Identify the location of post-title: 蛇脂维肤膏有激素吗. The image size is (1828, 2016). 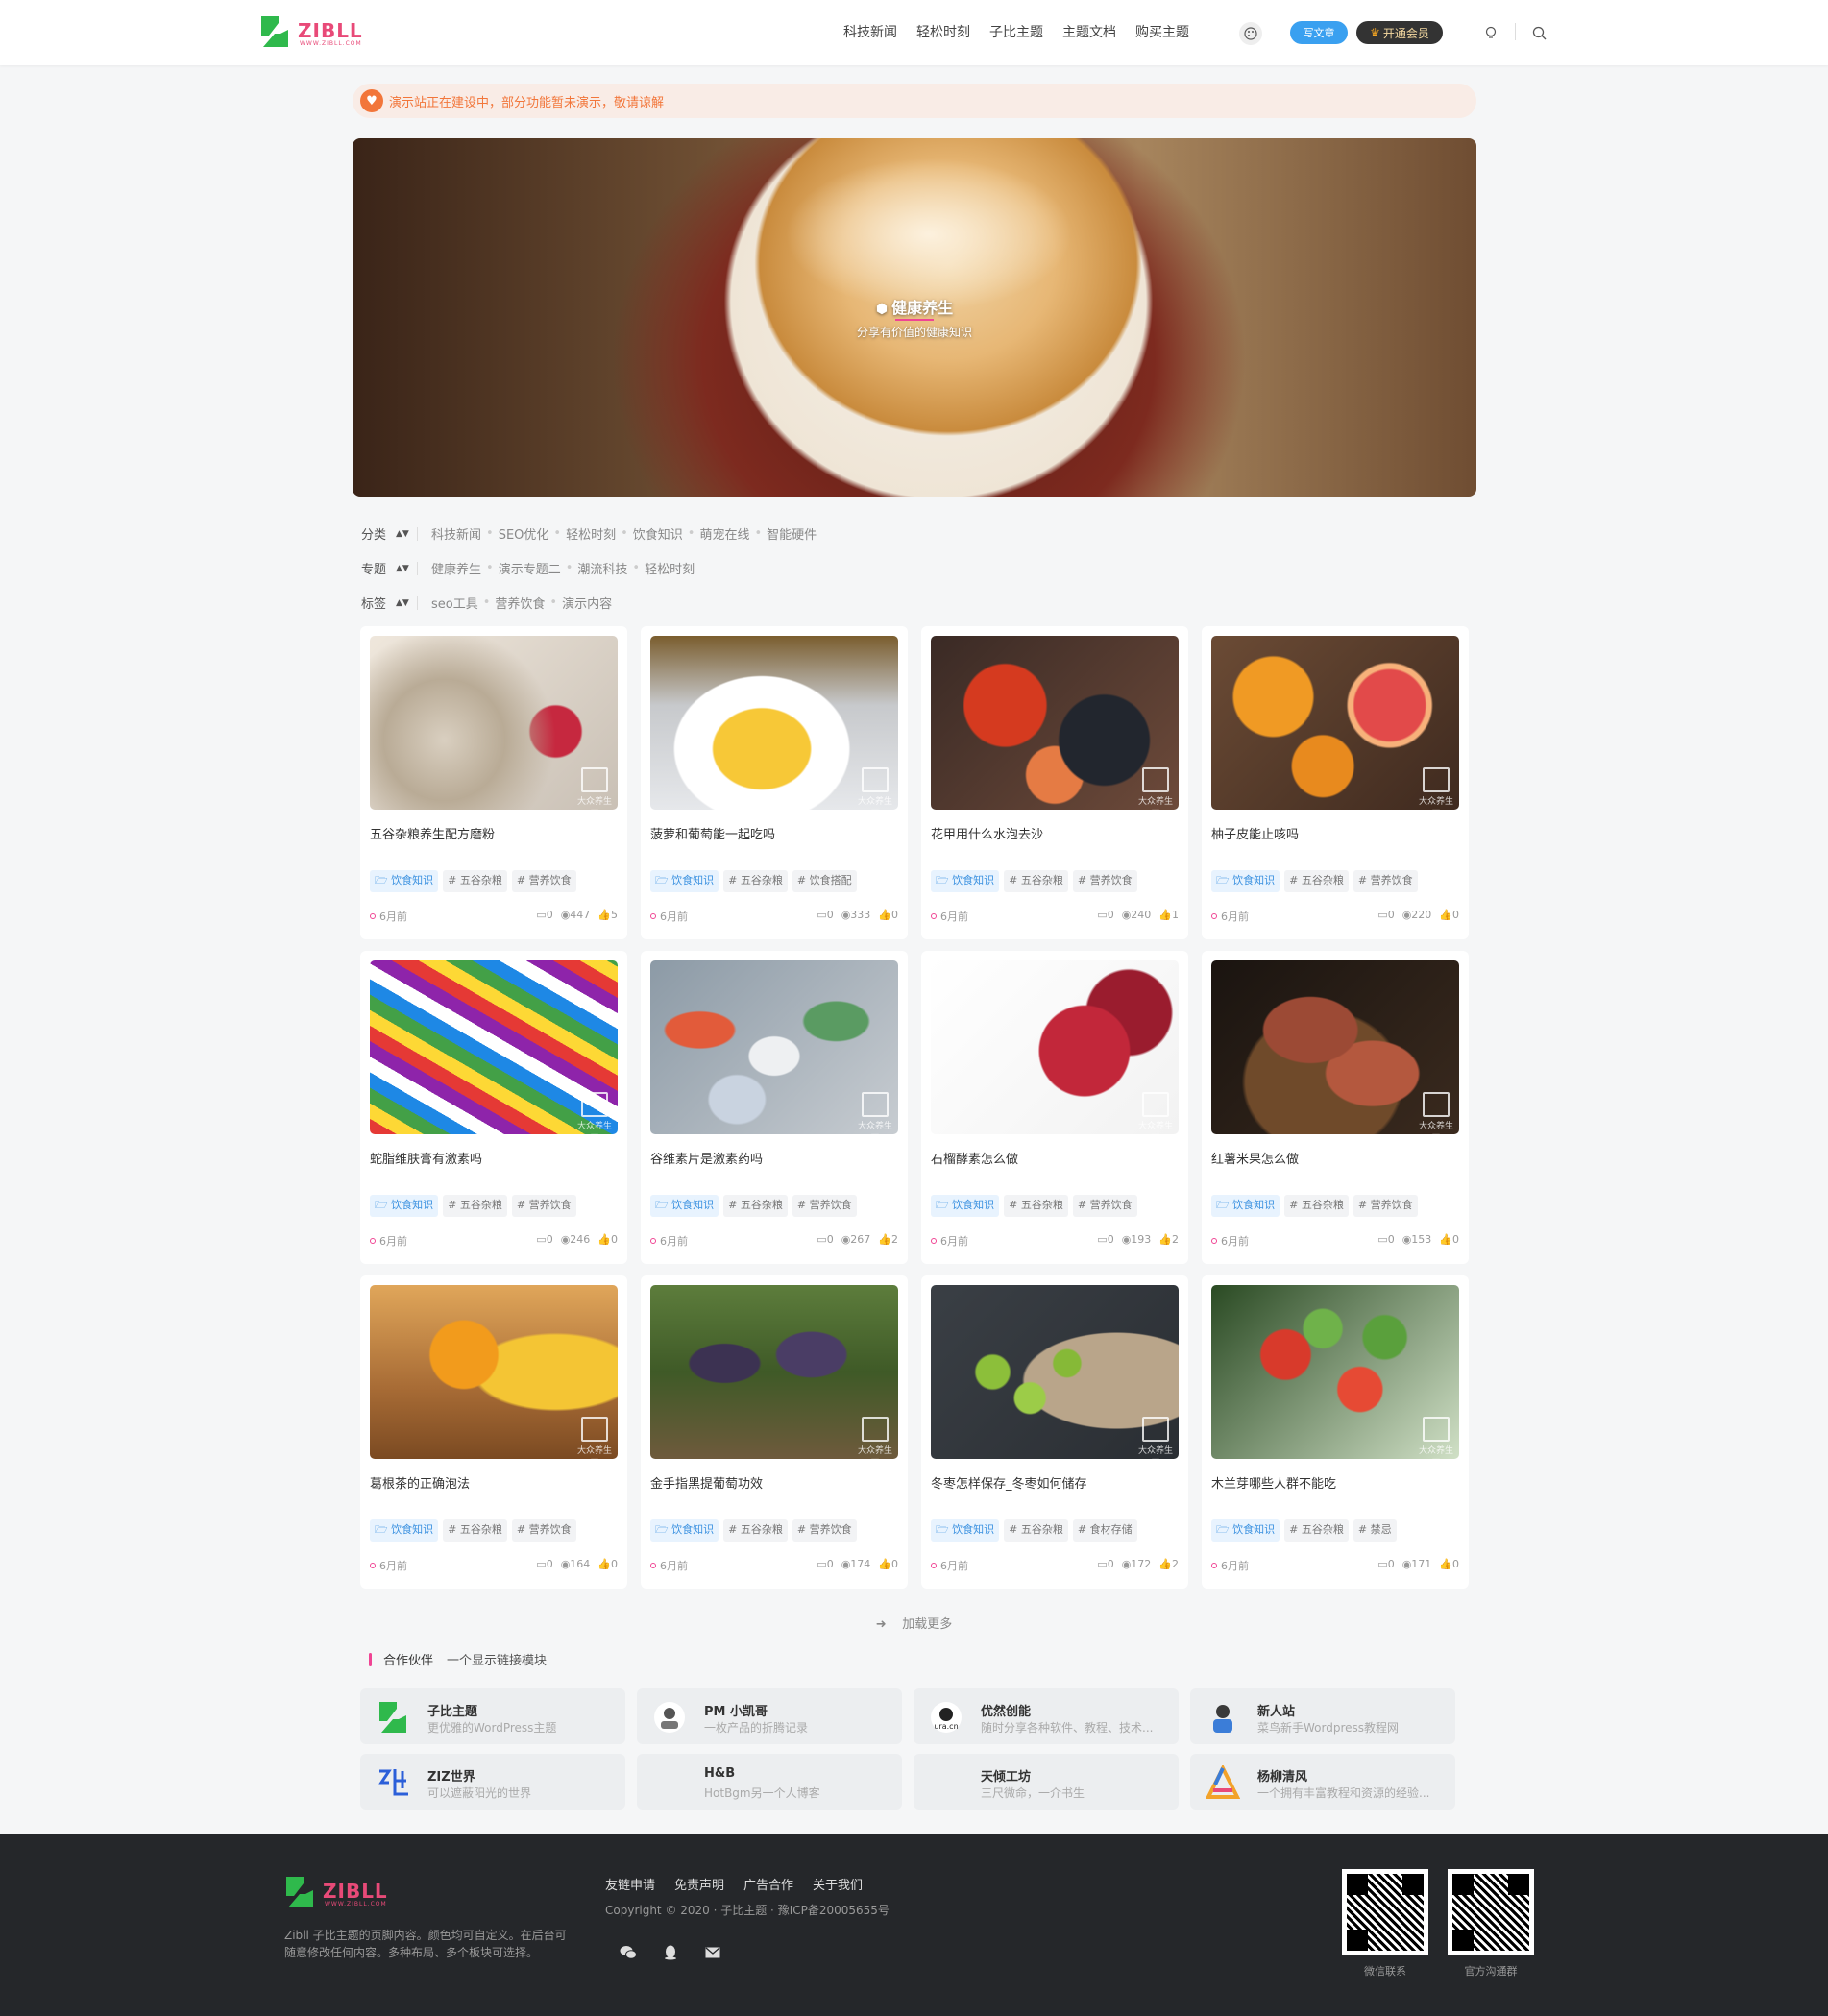
(426, 1158).